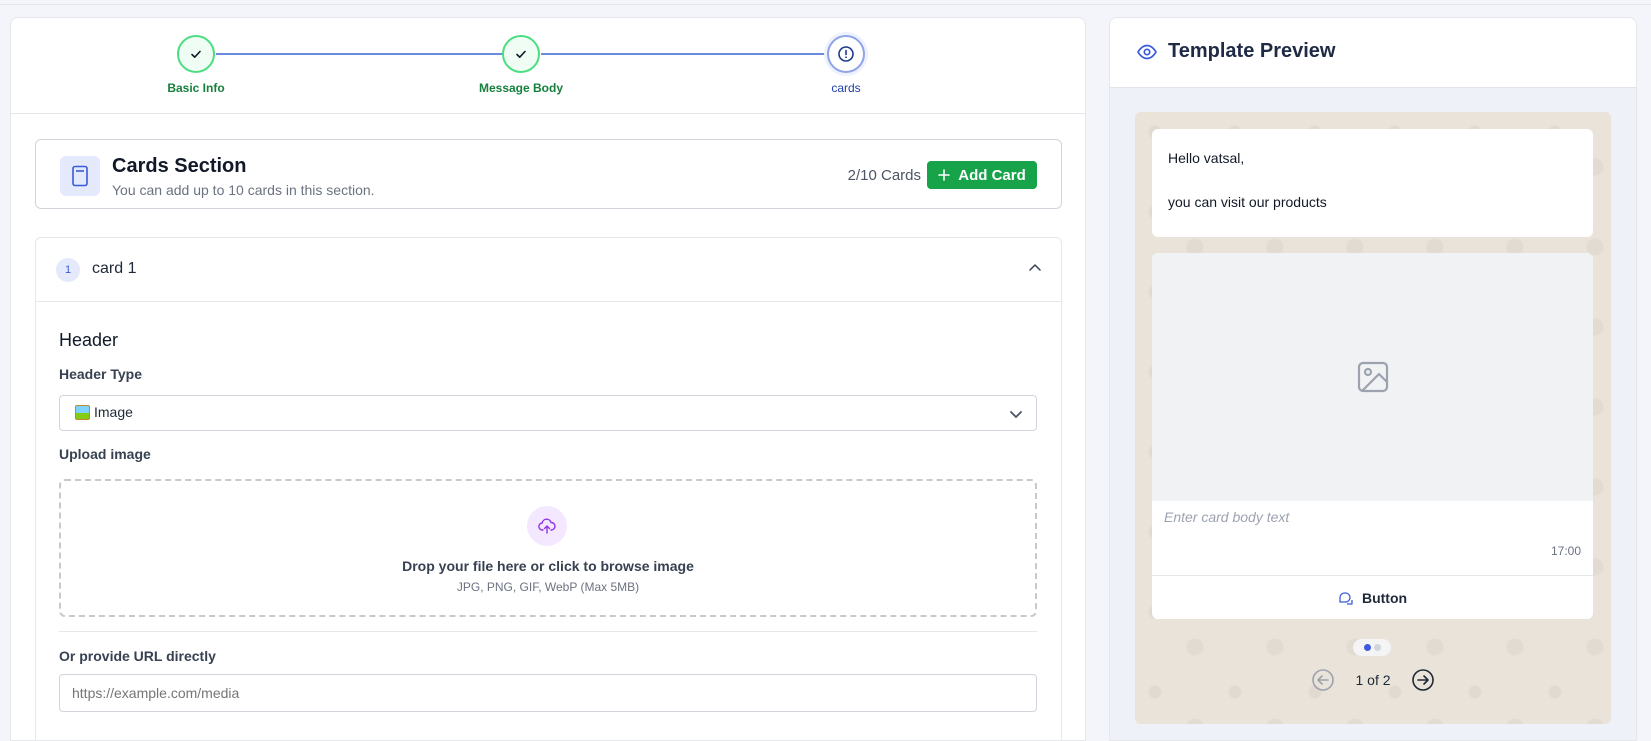 This screenshot has height=741, width=1651. What do you see at coordinates (1372, 647) in the screenshot?
I see `carousel-indicator` at bounding box center [1372, 647].